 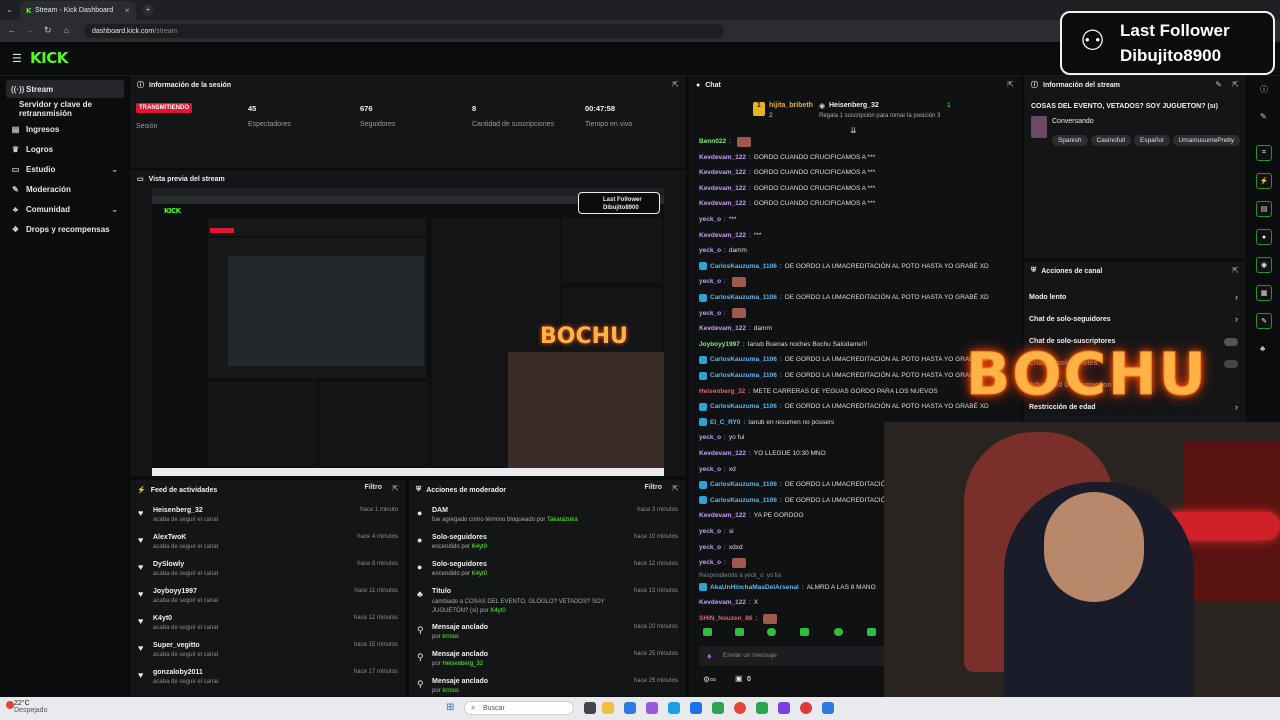 I want to click on chevron-down-icon: ⇊, so click(x=853, y=130).